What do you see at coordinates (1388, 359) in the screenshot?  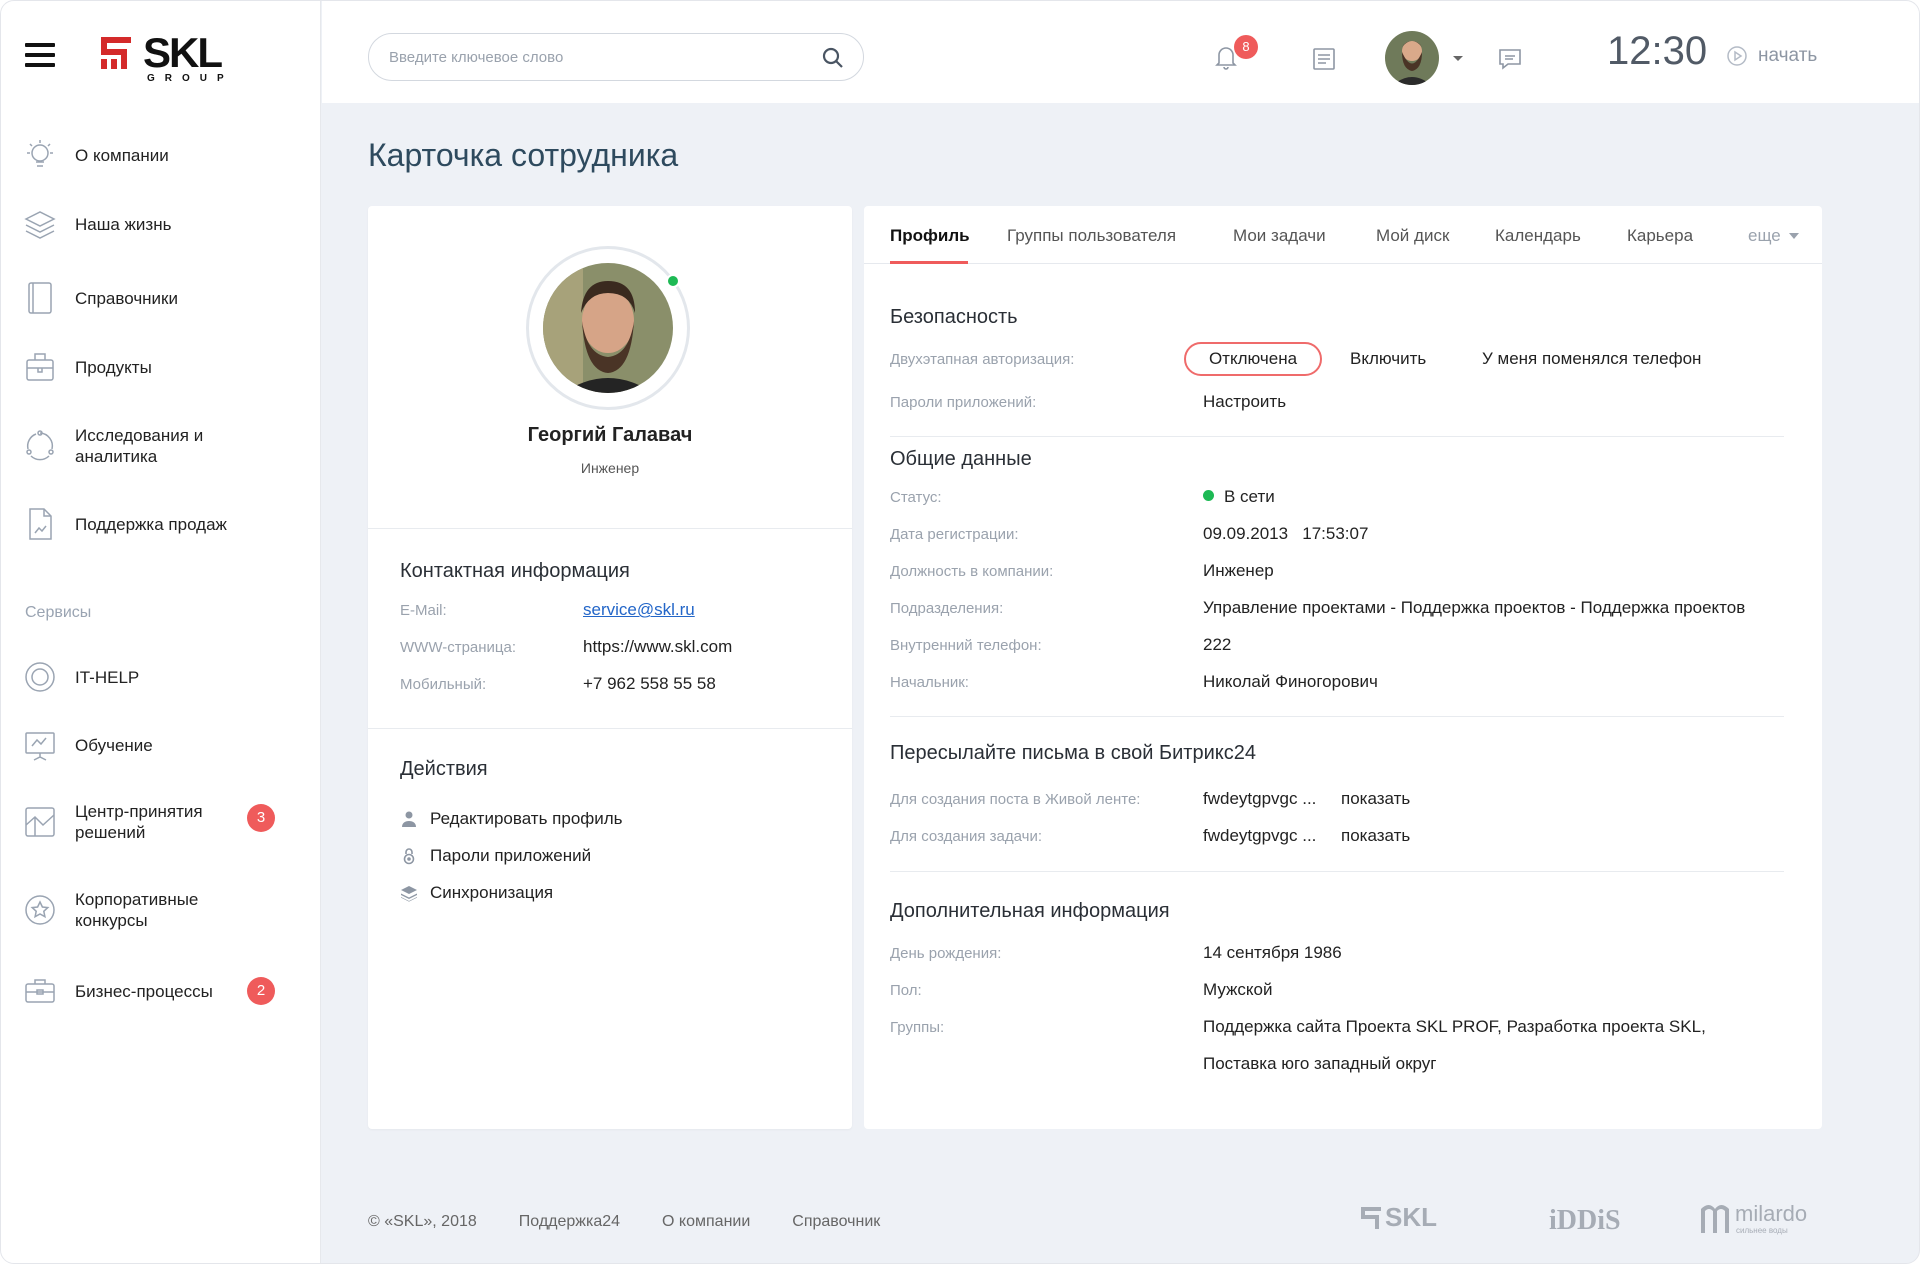 I see `enable-twofa-link: Включить` at bounding box center [1388, 359].